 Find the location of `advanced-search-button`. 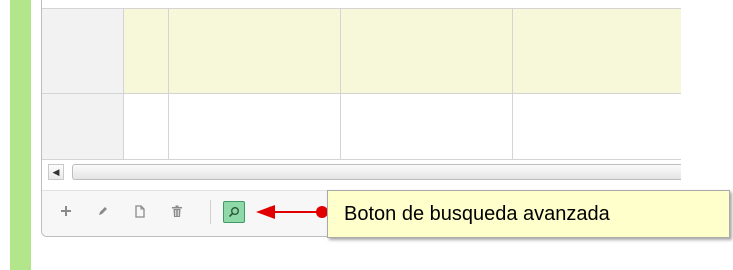

advanced-search-button is located at coordinates (234, 212).